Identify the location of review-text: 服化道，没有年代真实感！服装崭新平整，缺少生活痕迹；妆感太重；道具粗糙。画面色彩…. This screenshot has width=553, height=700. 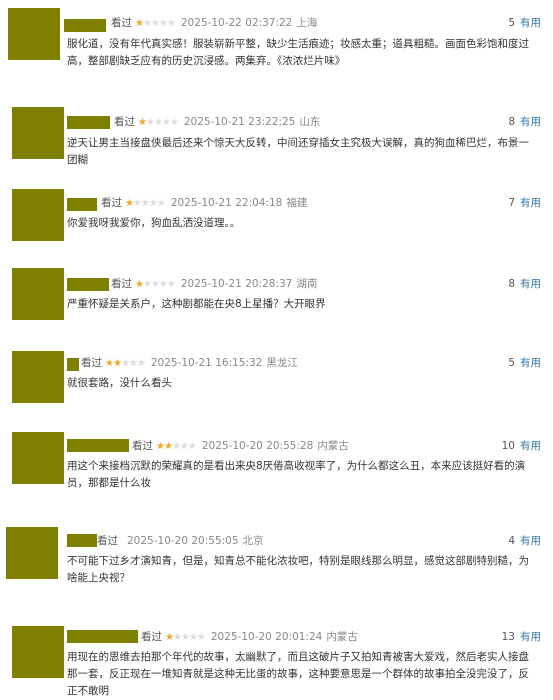
(298, 52).